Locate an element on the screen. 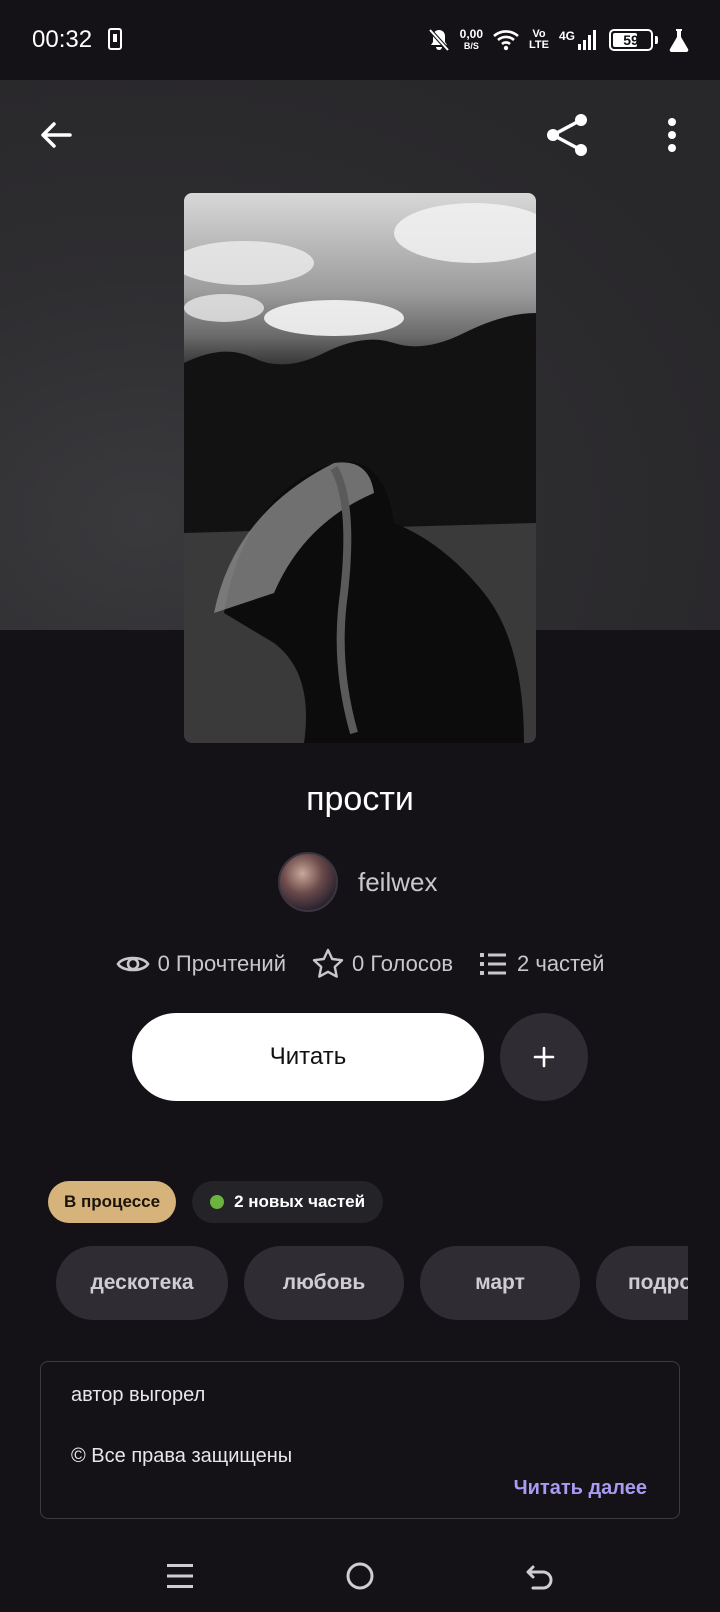  copyright-line: © Все права защищены is located at coordinates (182, 1456).